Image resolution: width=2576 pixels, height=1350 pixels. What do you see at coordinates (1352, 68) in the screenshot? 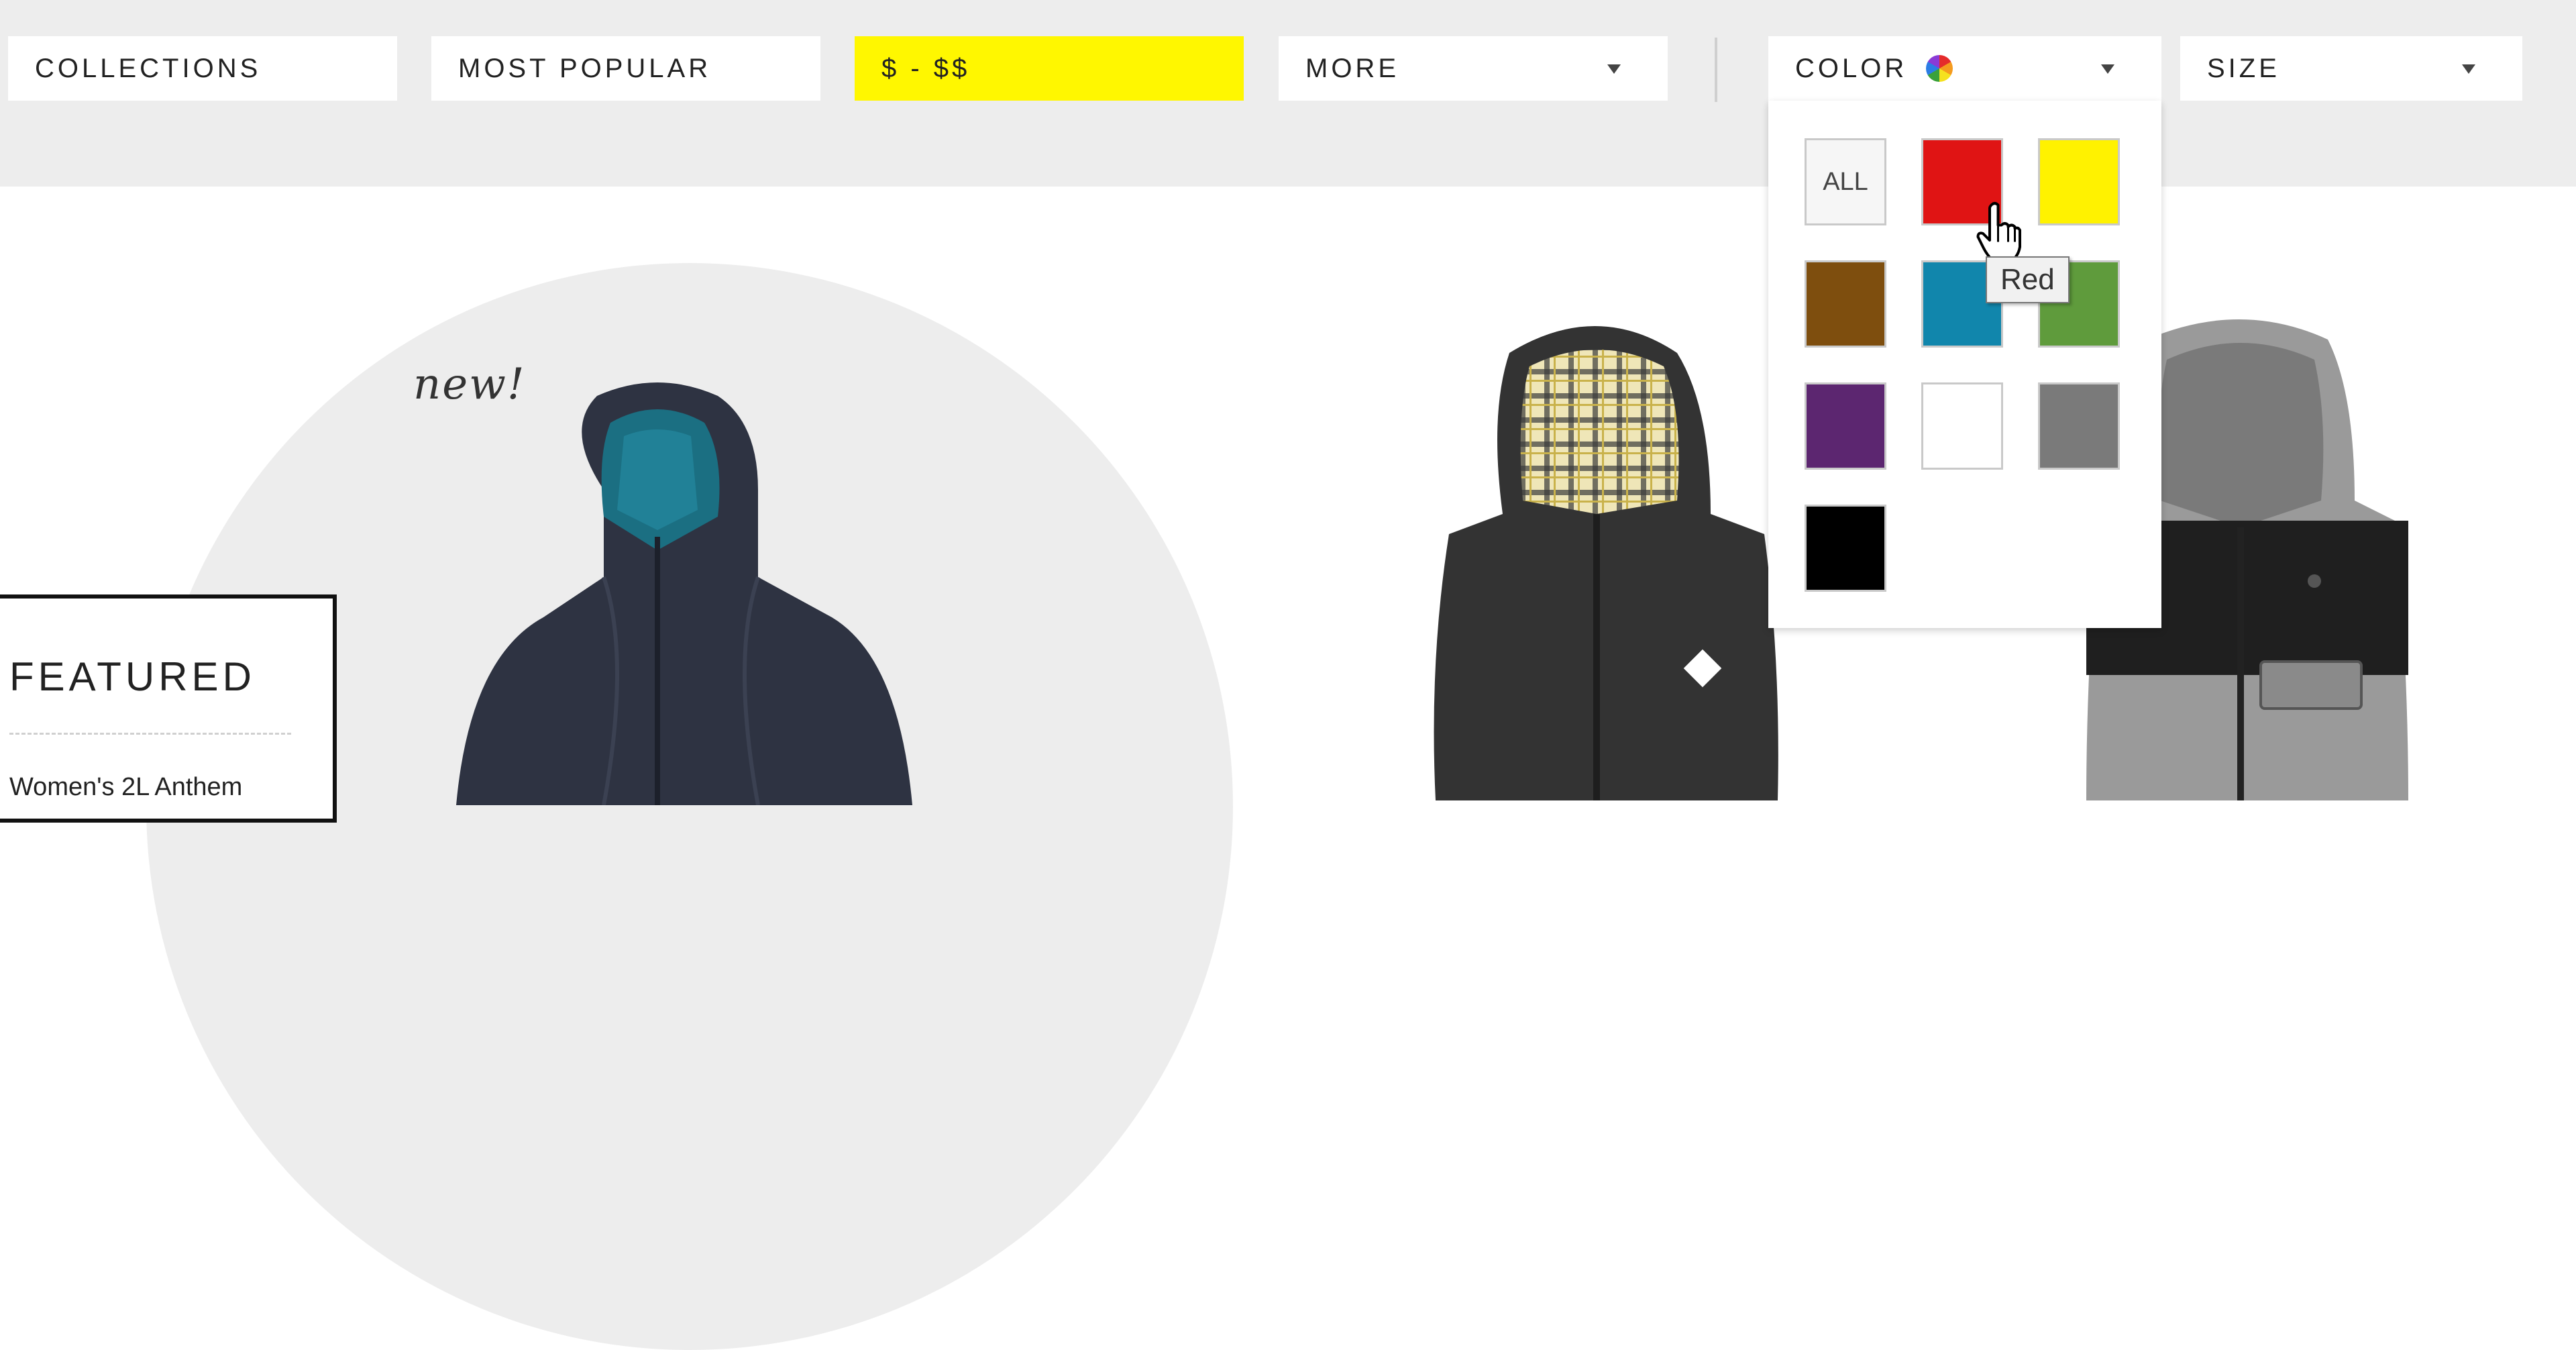
I see `more-filter-label: MORE` at bounding box center [1352, 68].